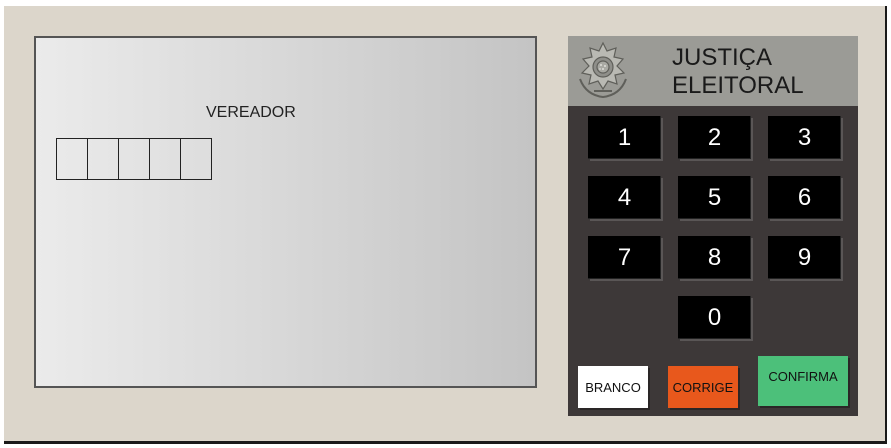 This screenshot has width=891, height=448. I want to click on key-6: 6, so click(804, 197).